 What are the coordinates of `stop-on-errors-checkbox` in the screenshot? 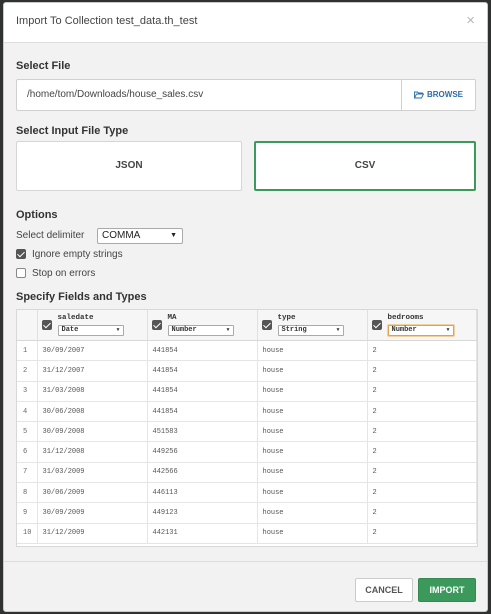 It's located at (21, 273).